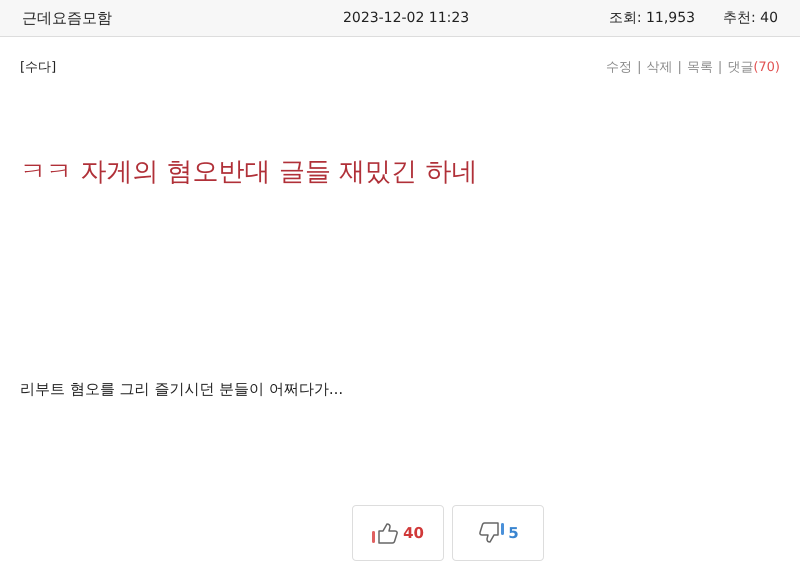 Image resolution: width=800 pixels, height=562 pixels. What do you see at coordinates (659, 68) in the screenshot?
I see `action-link: 삭제` at bounding box center [659, 68].